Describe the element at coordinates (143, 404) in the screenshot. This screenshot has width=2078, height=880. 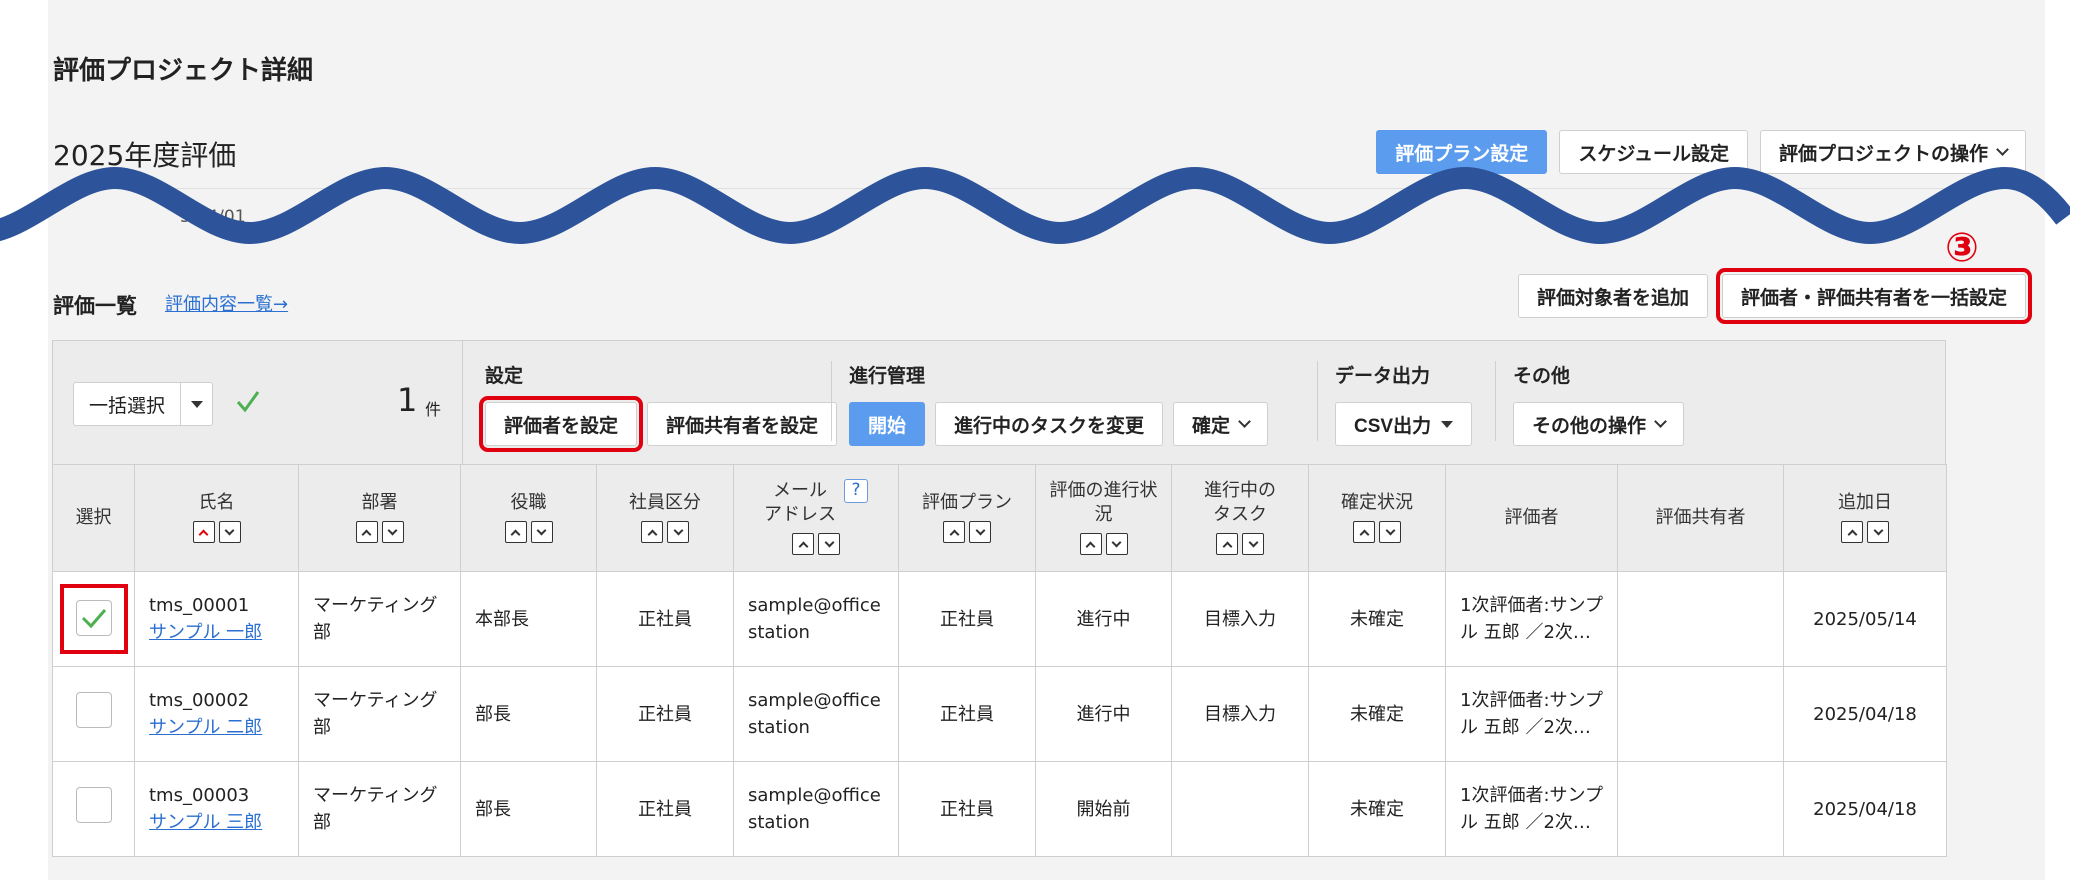
I see `bulk-select-dropdown: 一括選択` at that location.